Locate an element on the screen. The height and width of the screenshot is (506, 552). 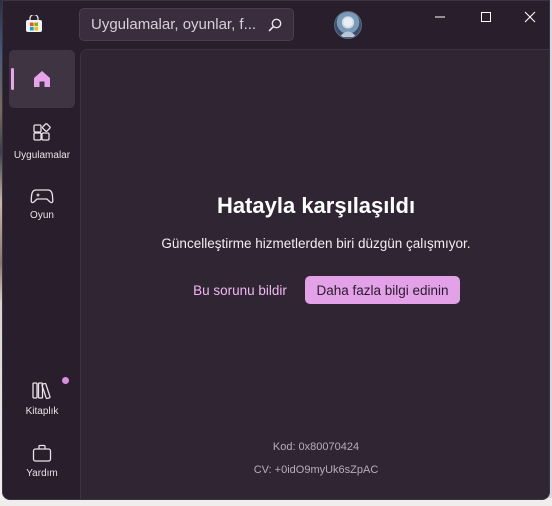
minimize-button is located at coordinates (440, 17).